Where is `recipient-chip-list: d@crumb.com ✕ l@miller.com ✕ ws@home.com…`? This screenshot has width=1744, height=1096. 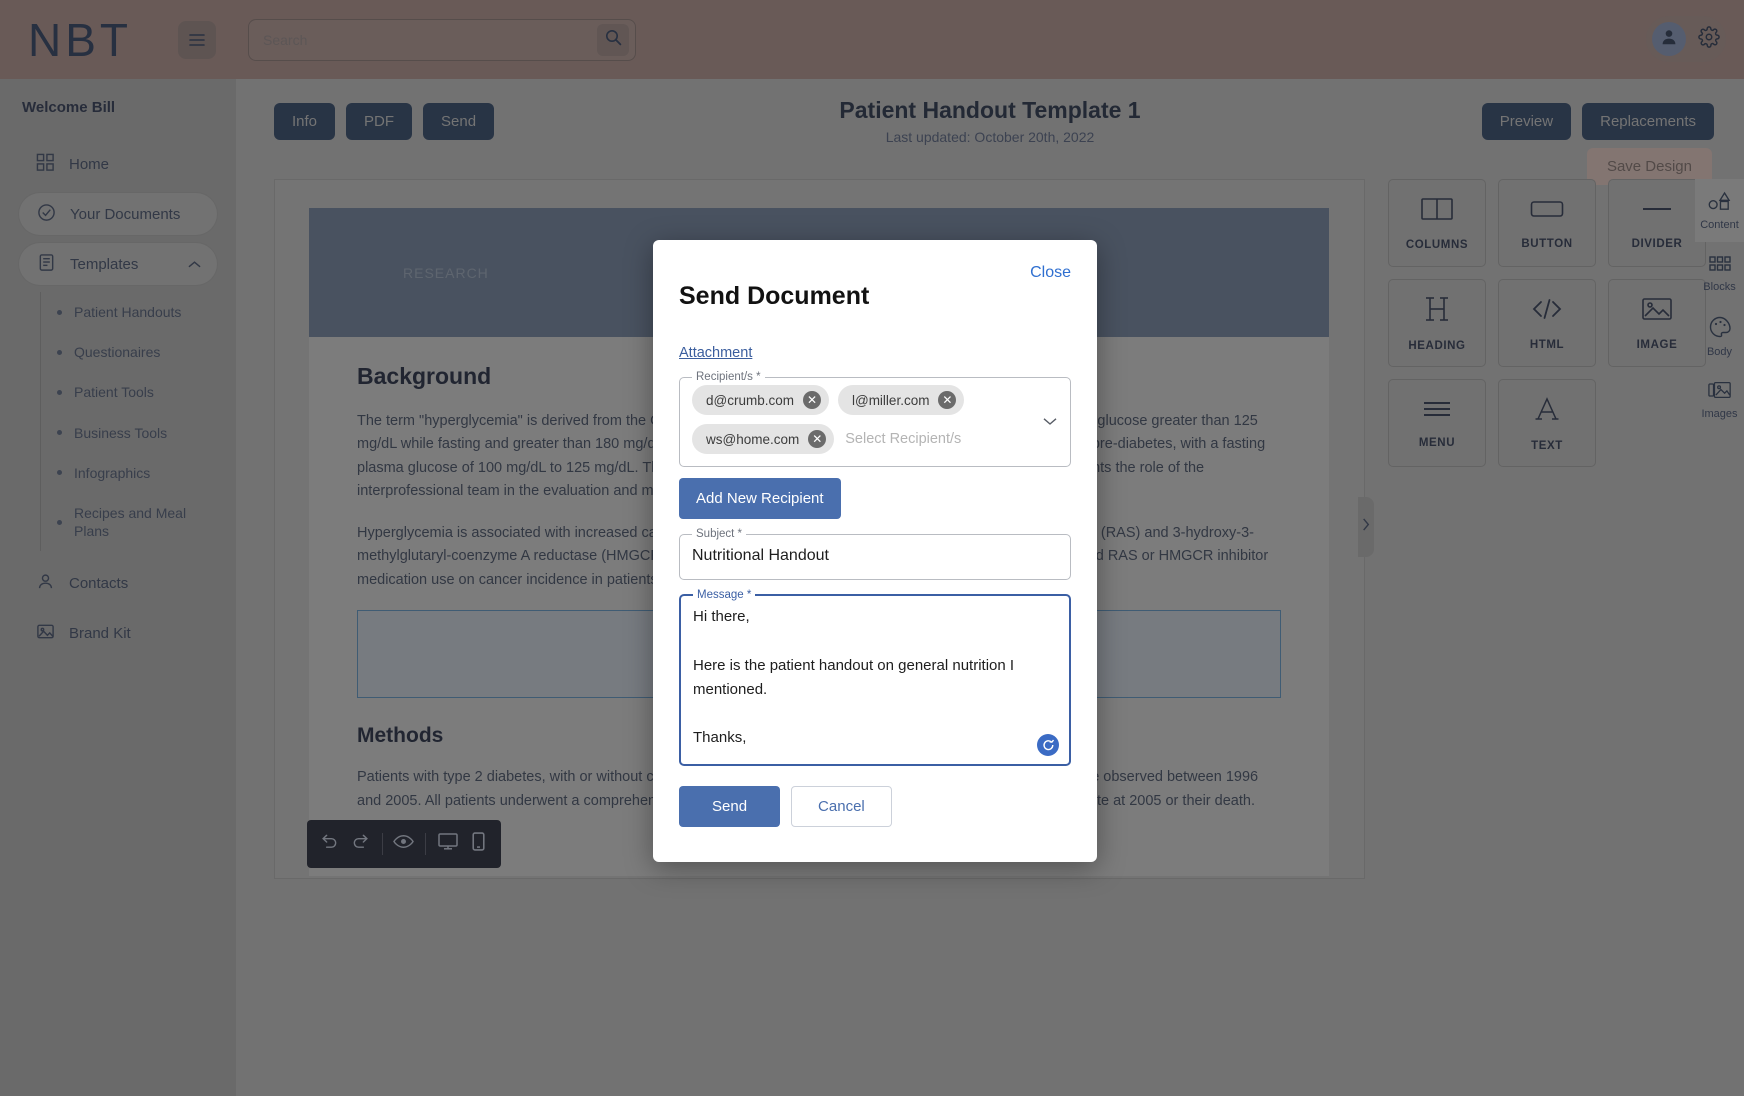 recipient-chip-list: d@crumb.com ✕ l@miller.com ✕ ws@home.com… is located at coordinates (875, 419).